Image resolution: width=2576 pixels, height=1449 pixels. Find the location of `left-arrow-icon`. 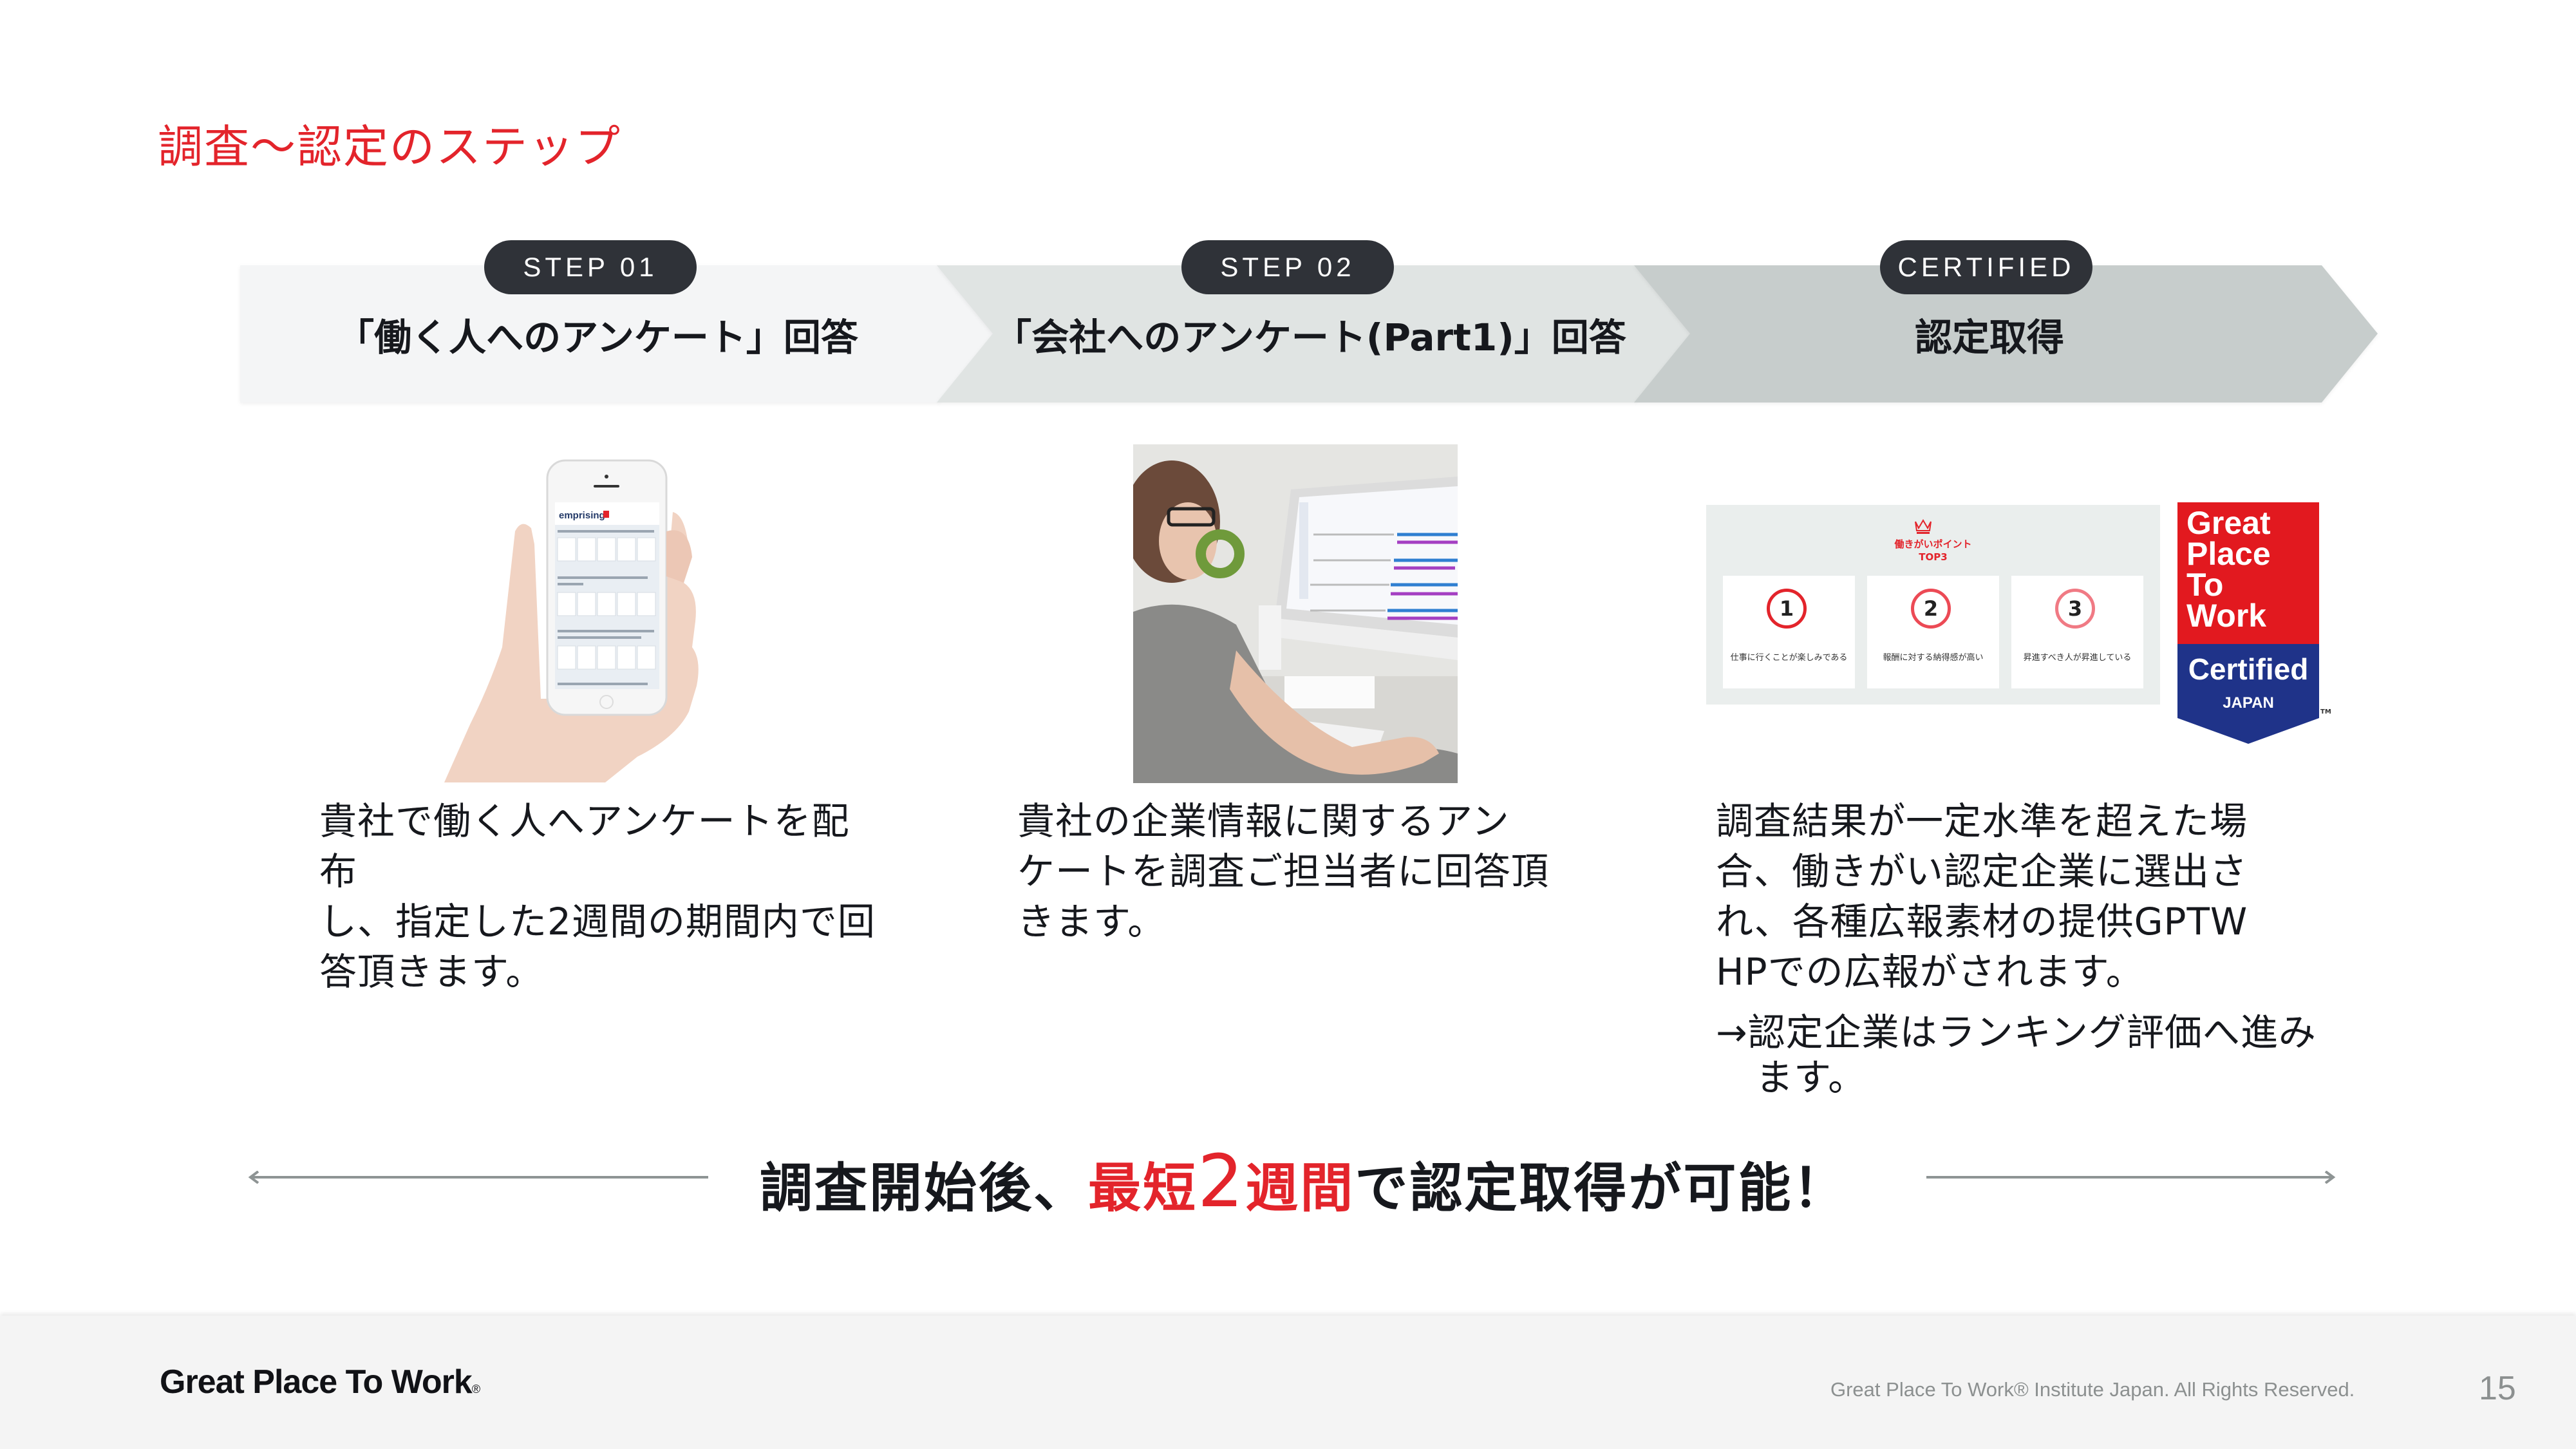

left-arrow-icon is located at coordinates (478, 1177).